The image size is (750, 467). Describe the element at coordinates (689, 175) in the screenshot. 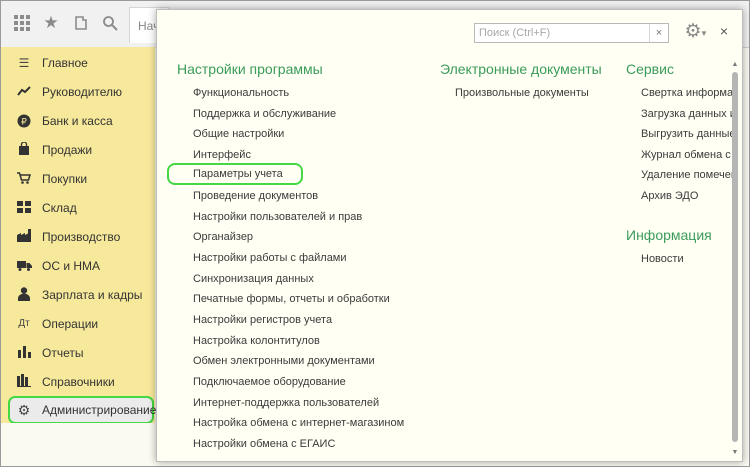

I see `service-link: Удаление помечен` at that location.